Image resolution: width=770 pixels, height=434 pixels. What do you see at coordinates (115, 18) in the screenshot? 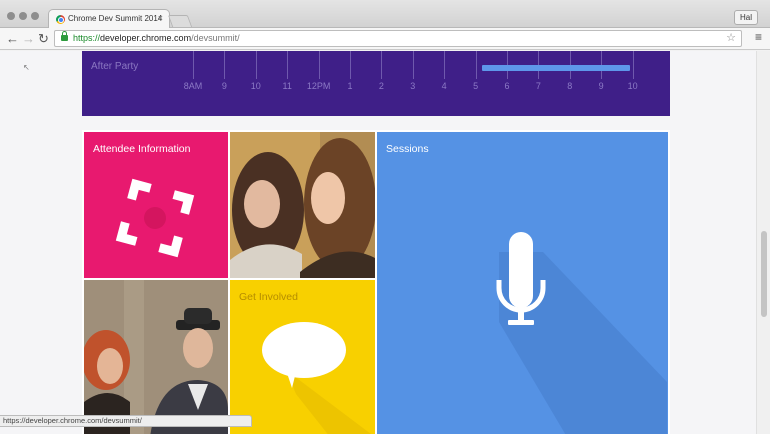
I see `tab-title: Chrome Dev Summit 2014` at bounding box center [115, 18].